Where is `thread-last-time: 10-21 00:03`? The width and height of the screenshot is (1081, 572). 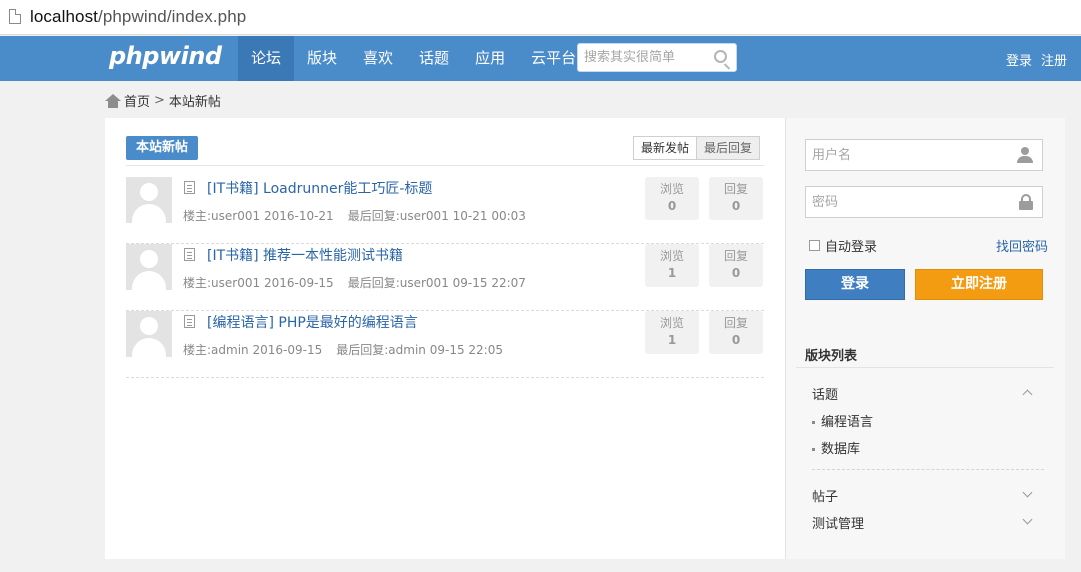
thread-last-time: 10-21 00:03 is located at coordinates (489, 216).